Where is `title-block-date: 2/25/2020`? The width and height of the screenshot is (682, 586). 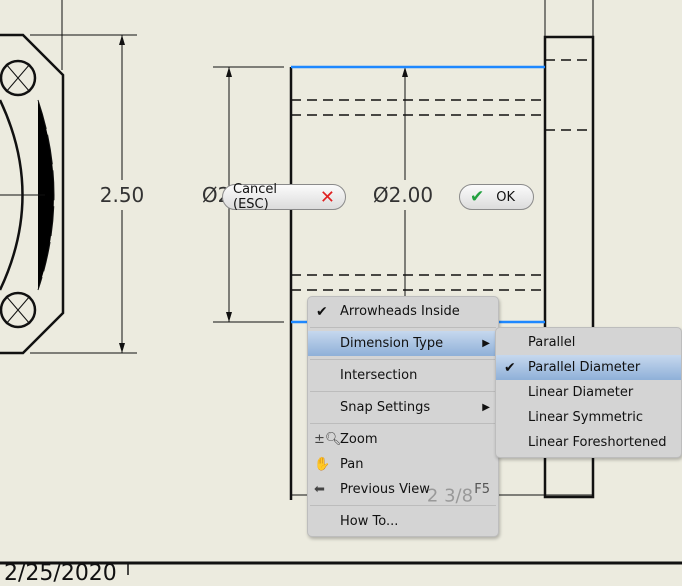 title-block-date: 2/25/2020 is located at coordinates (60, 573).